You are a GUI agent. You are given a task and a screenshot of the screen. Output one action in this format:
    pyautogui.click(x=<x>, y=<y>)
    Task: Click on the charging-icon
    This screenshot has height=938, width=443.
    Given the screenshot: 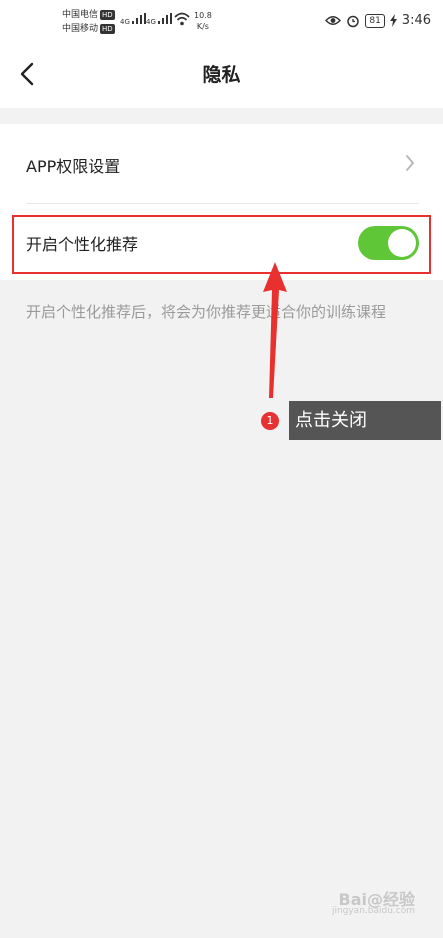 What is the action you would take?
    pyautogui.click(x=393, y=20)
    